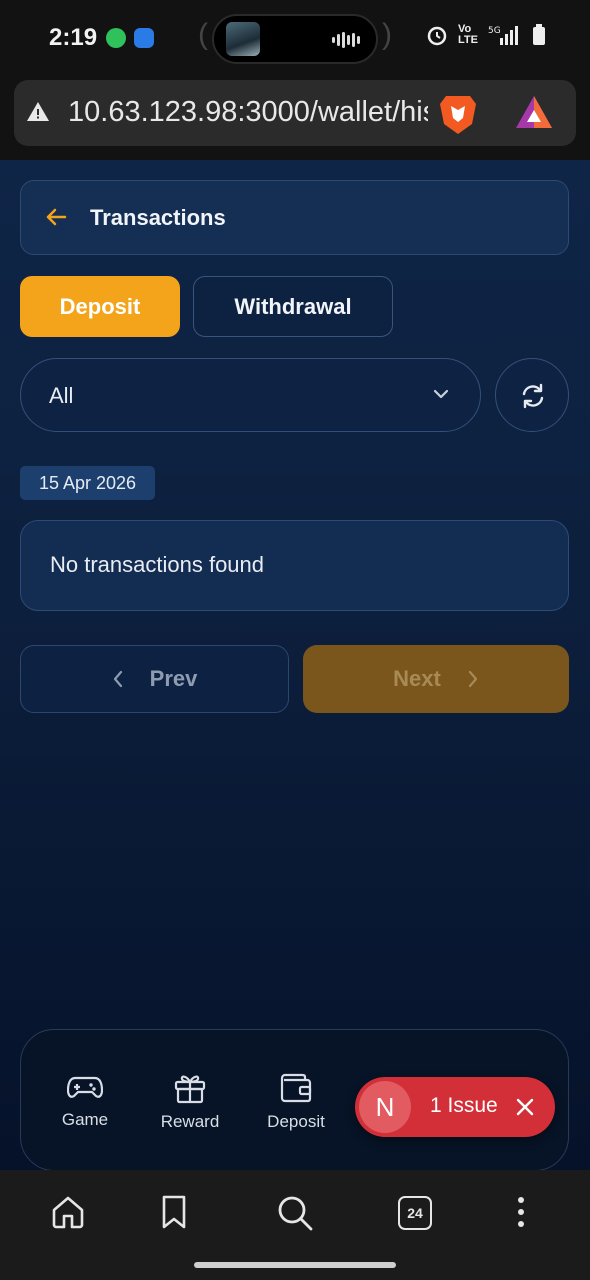 The width and height of the screenshot is (590, 1280). What do you see at coordinates (250, 395) in the screenshot?
I see `status-filter-select: All` at bounding box center [250, 395].